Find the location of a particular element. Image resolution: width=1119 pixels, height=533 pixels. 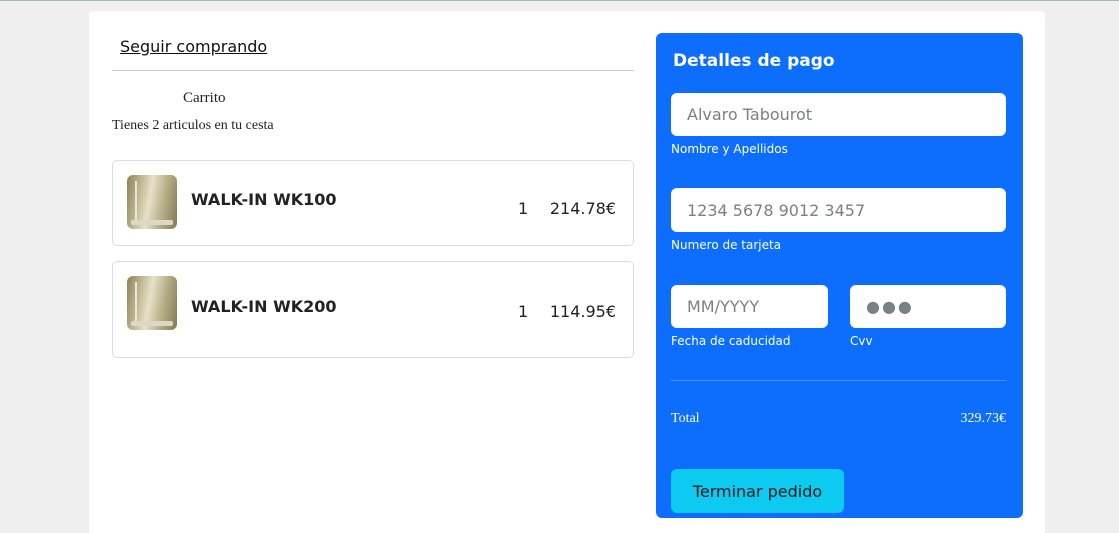

total-label: Total is located at coordinates (685, 418).